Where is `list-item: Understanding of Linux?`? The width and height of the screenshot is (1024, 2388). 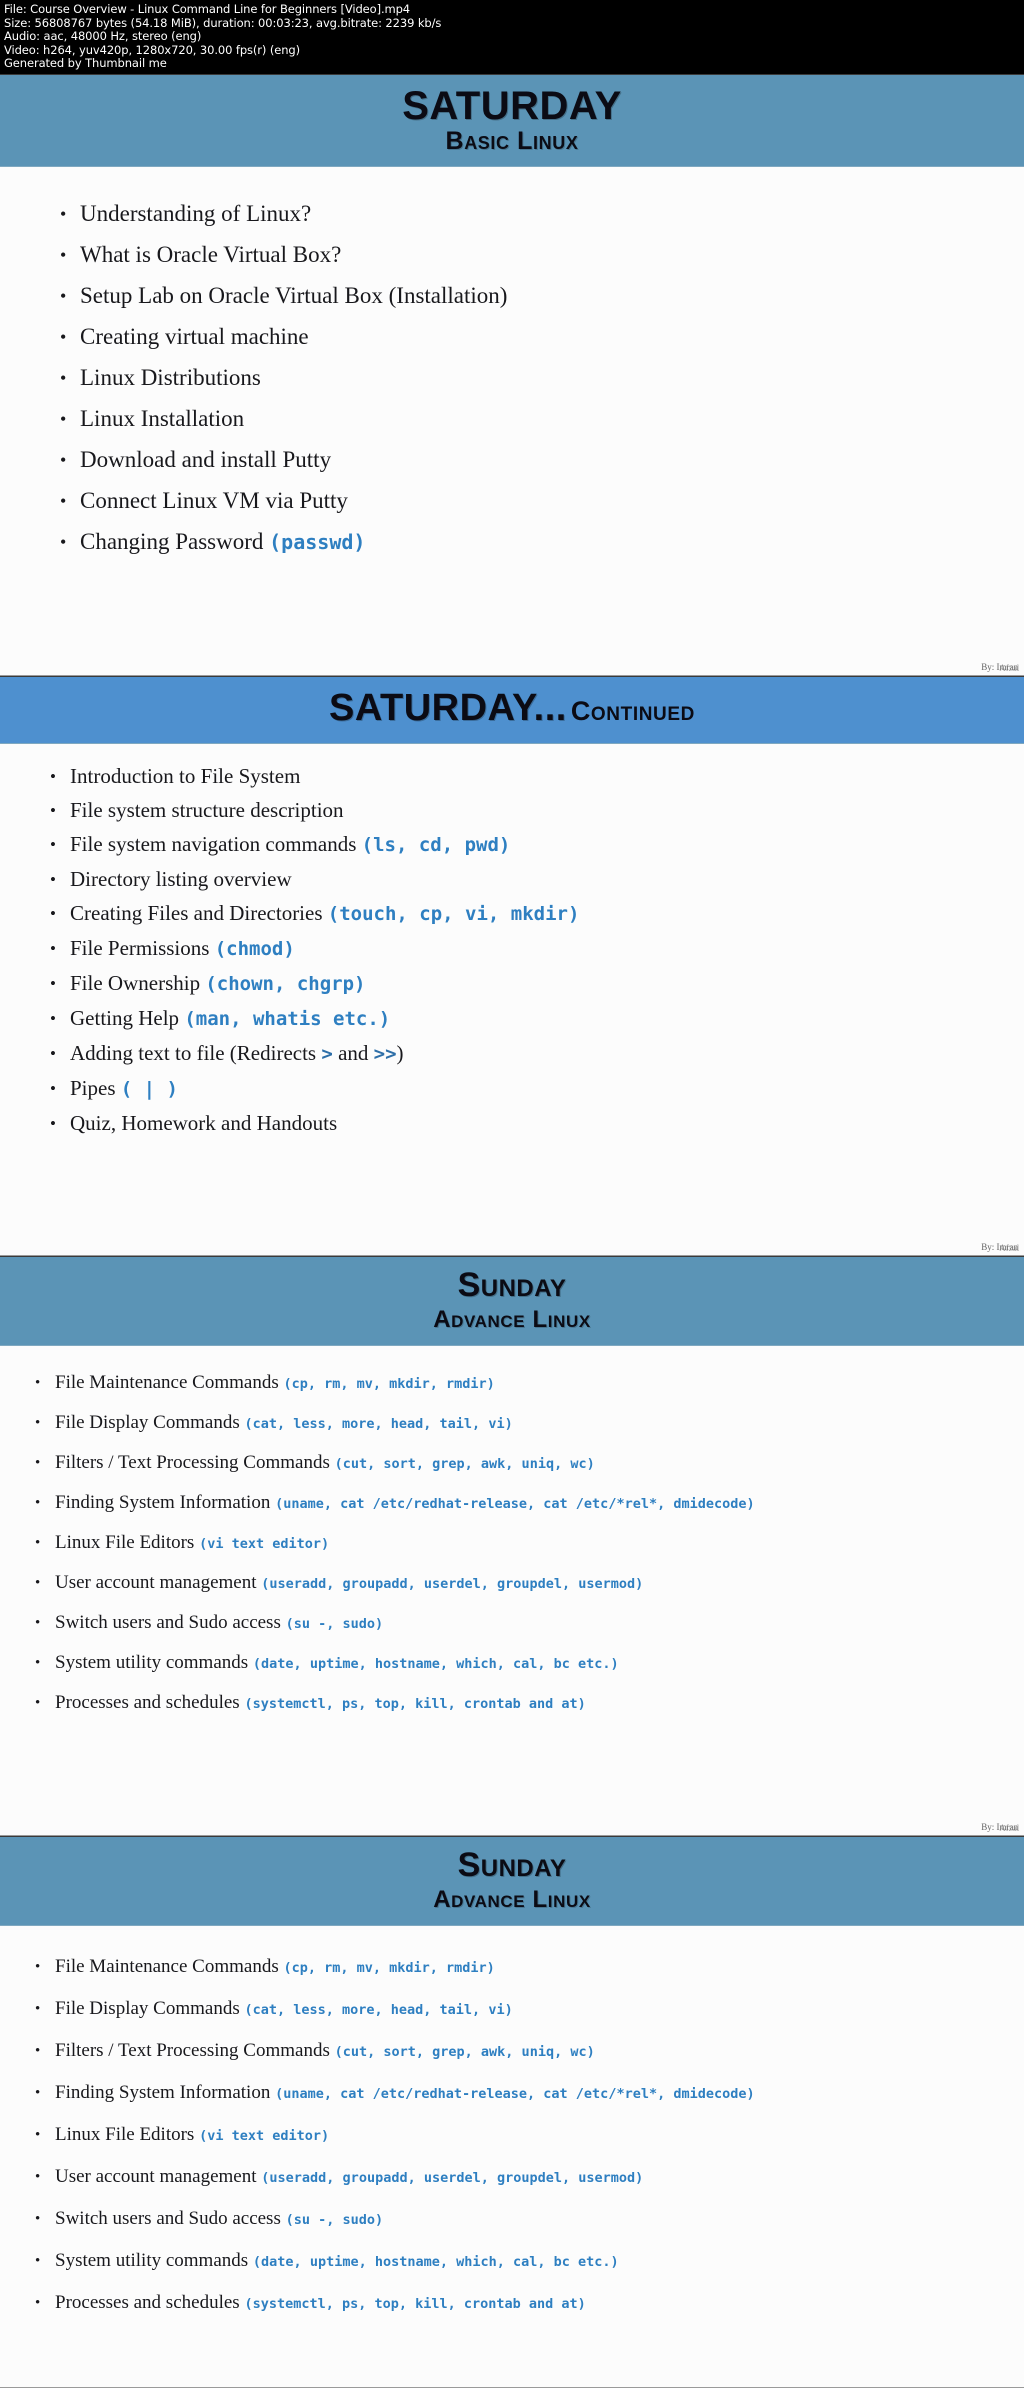
list-item: Understanding of Linux? is located at coordinates (542, 214).